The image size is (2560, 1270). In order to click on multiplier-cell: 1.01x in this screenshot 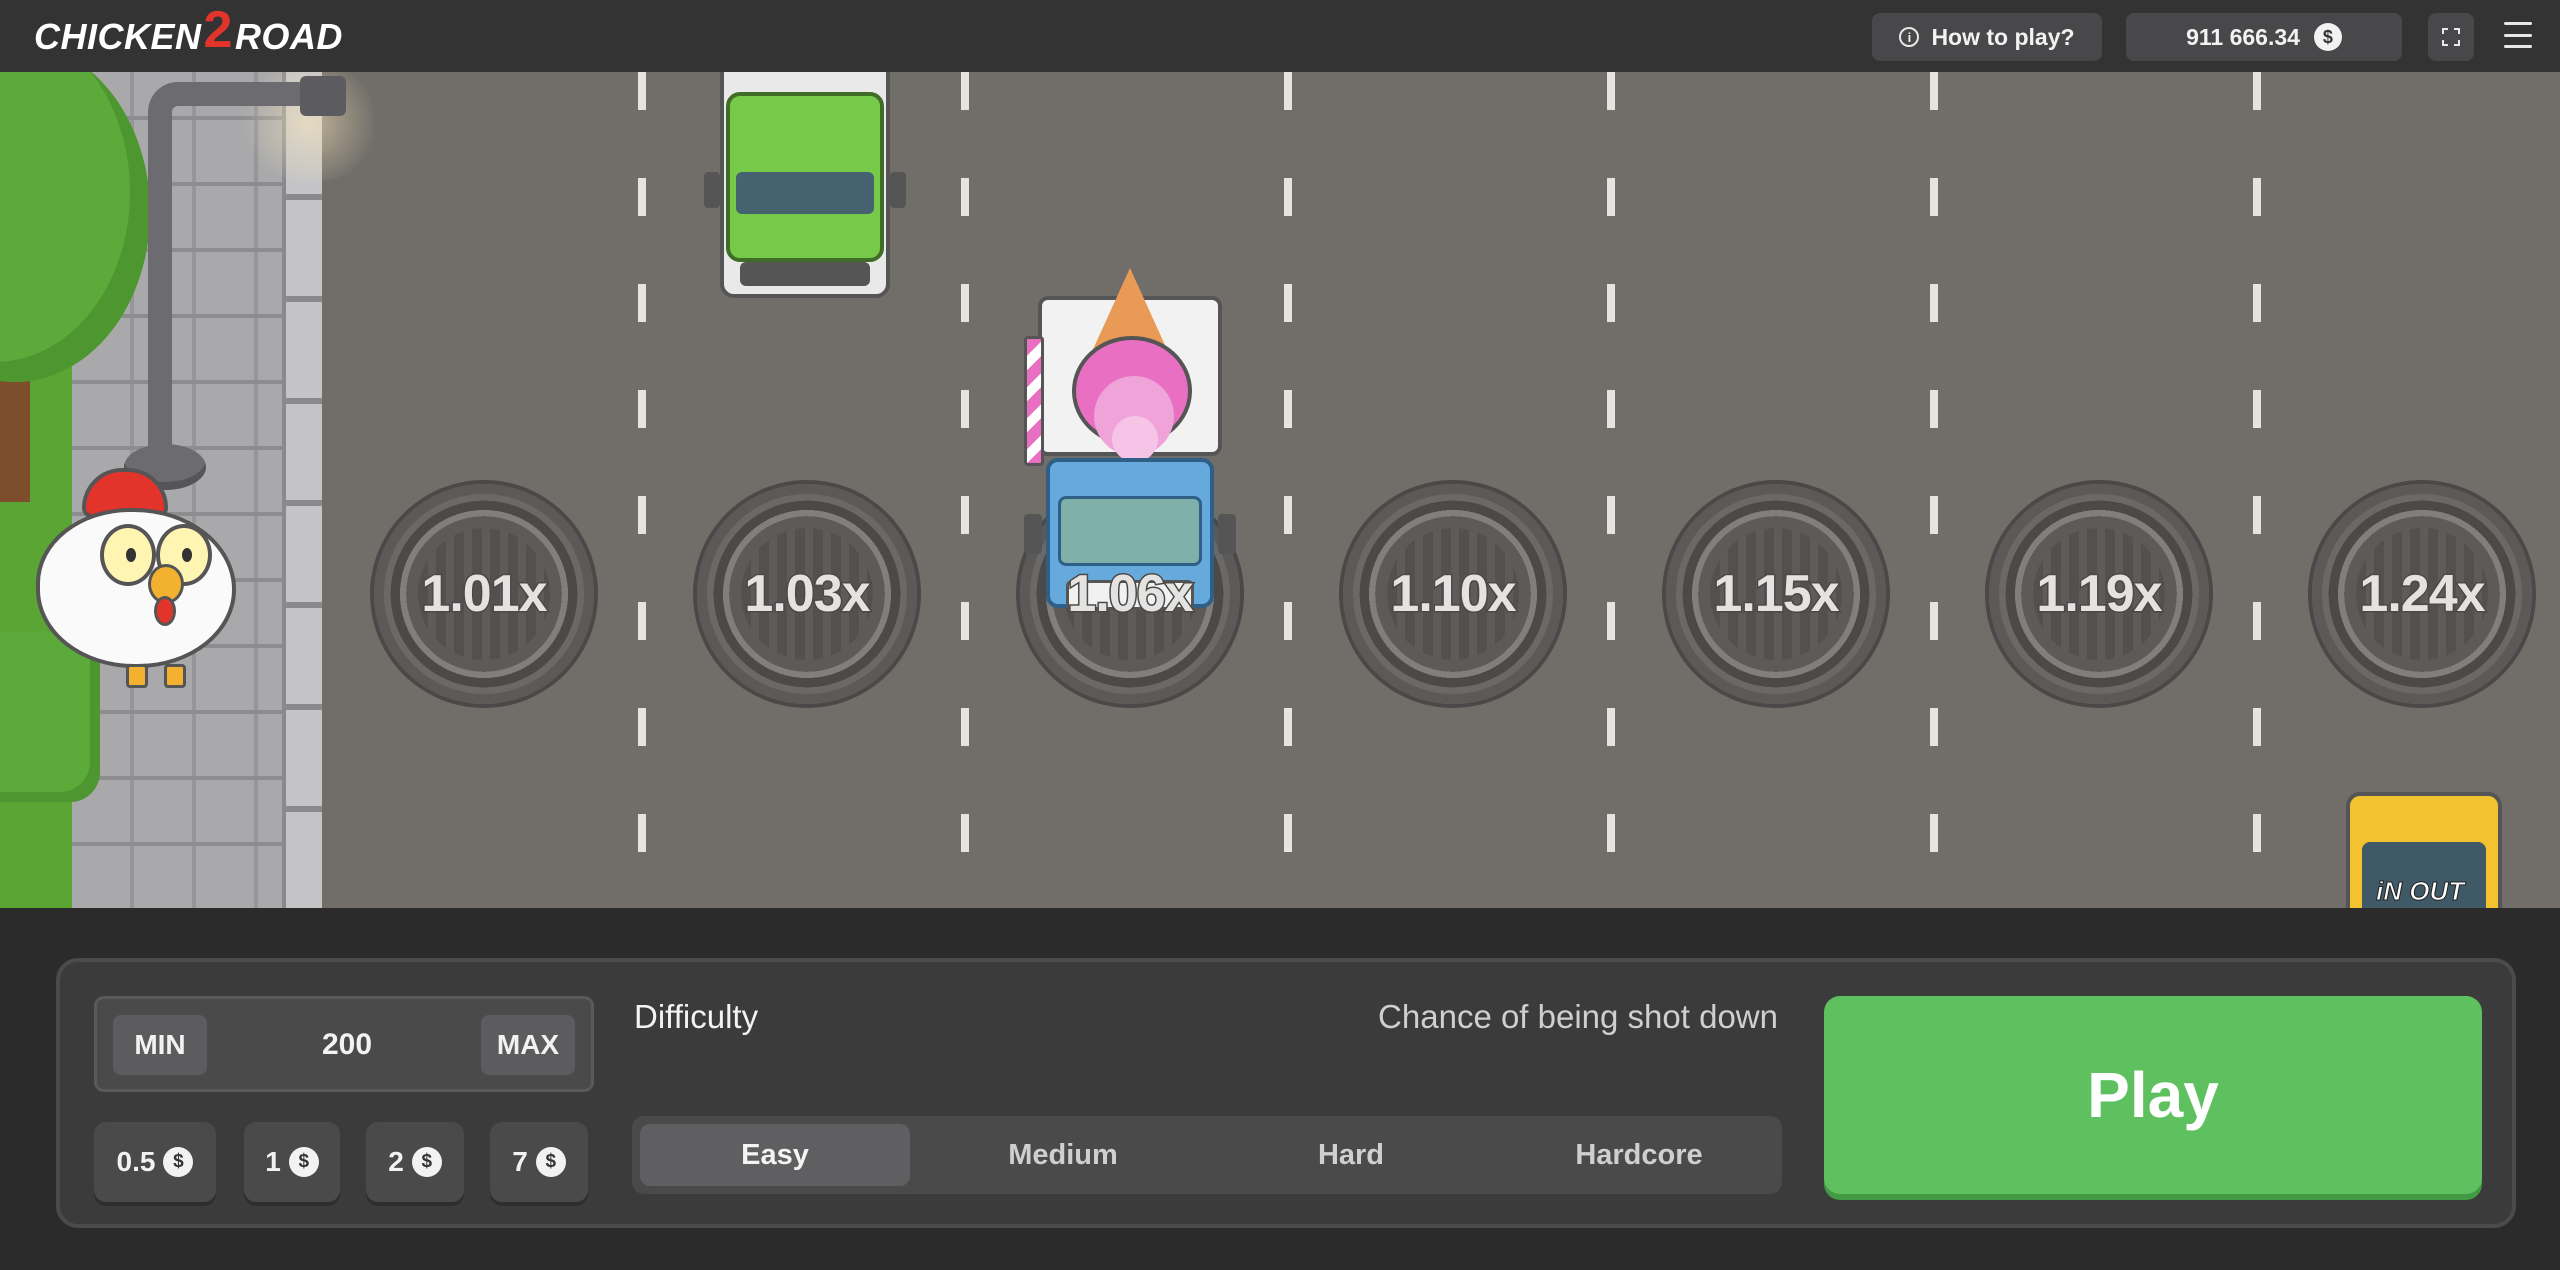, I will do `click(484, 594)`.